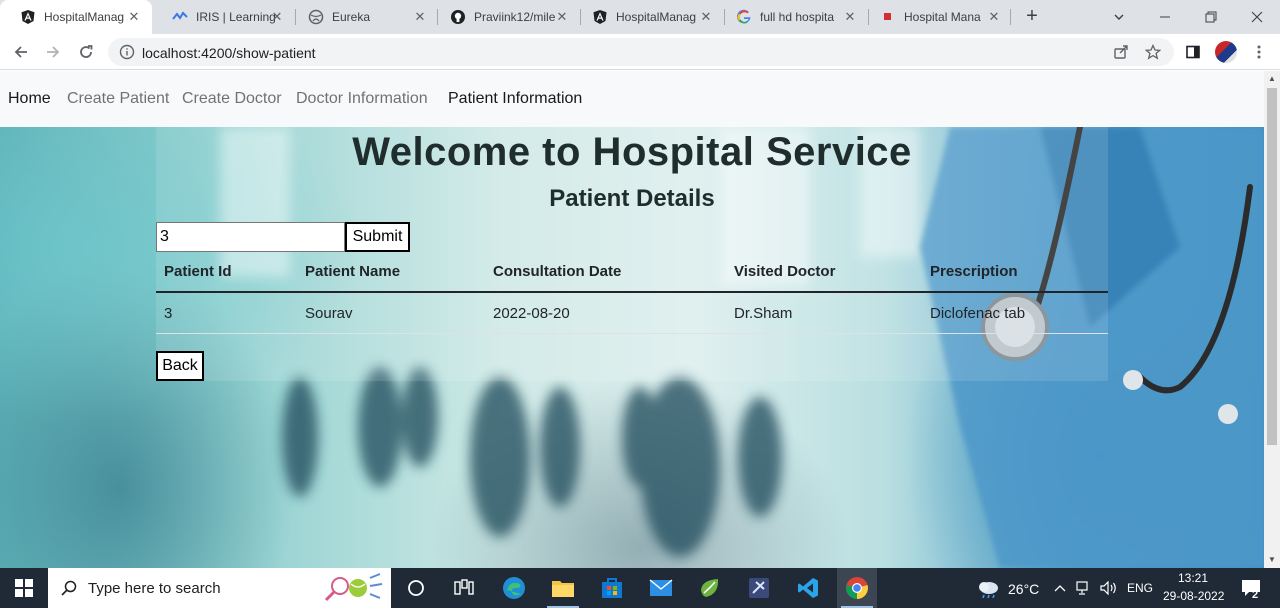  What do you see at coordinates (1193, 596) in the screenshot?
I see `clock-date: 29-08-2022` at bounding box center [1193, 596].